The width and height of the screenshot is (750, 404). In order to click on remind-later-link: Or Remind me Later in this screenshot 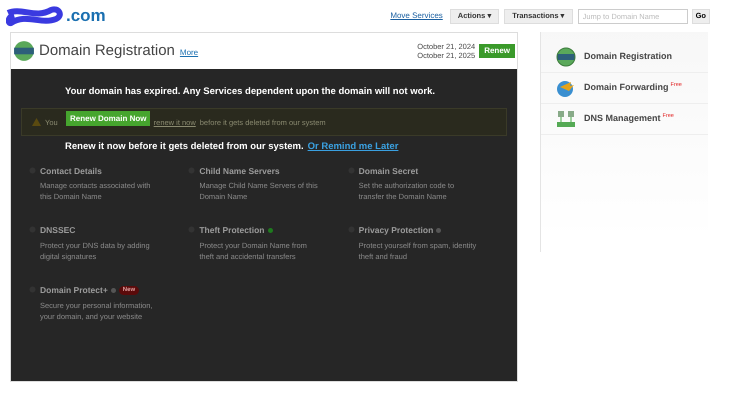, I will do `click(353, 147)`.